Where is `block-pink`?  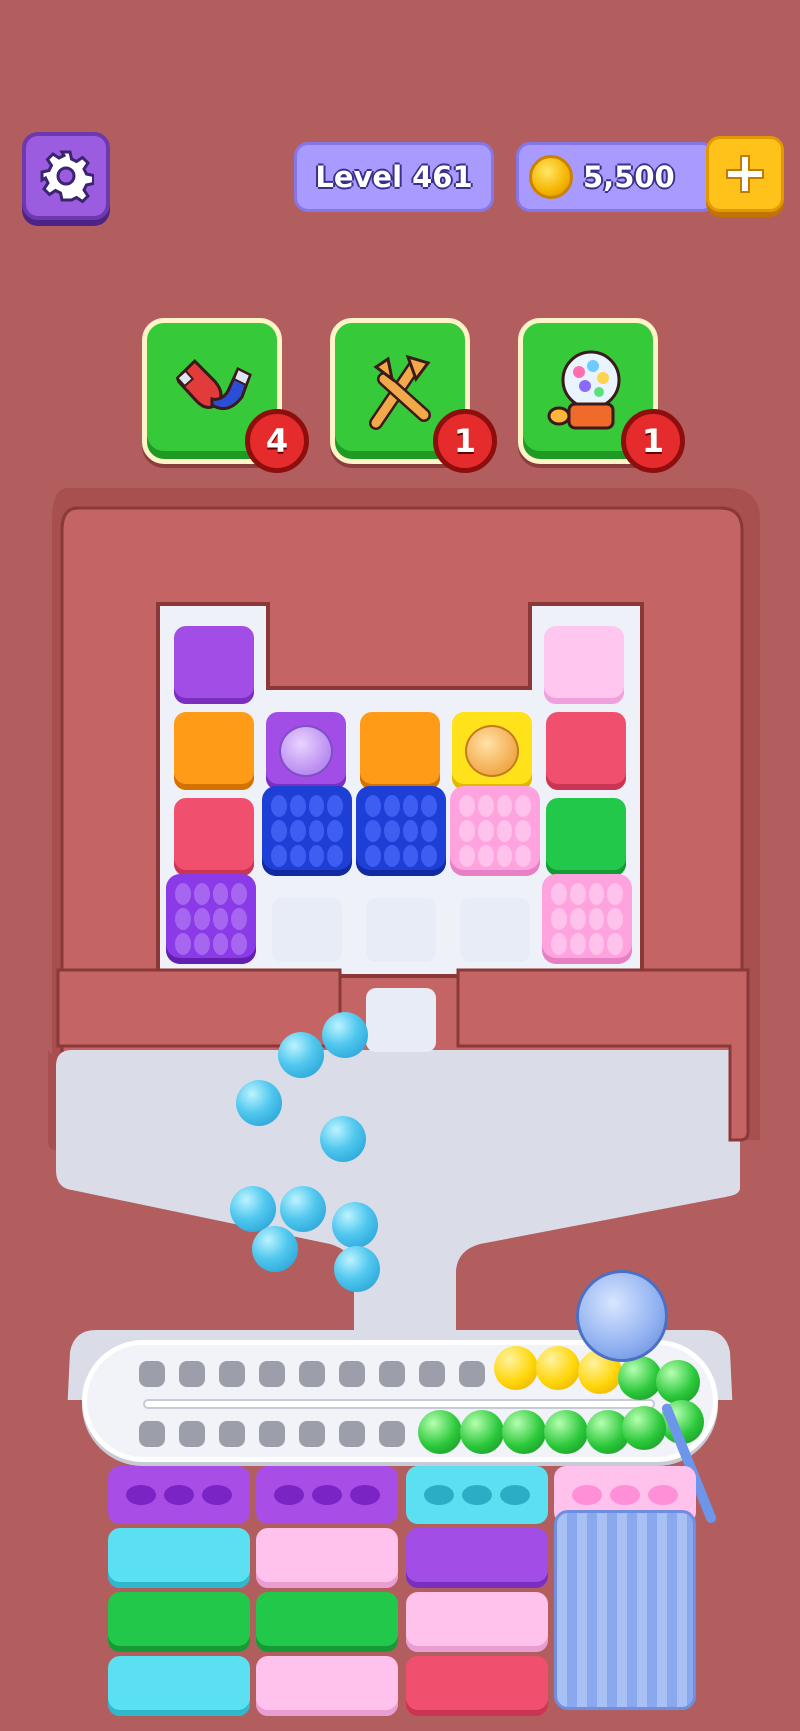
block-pink is located at coordinates (584, 665).